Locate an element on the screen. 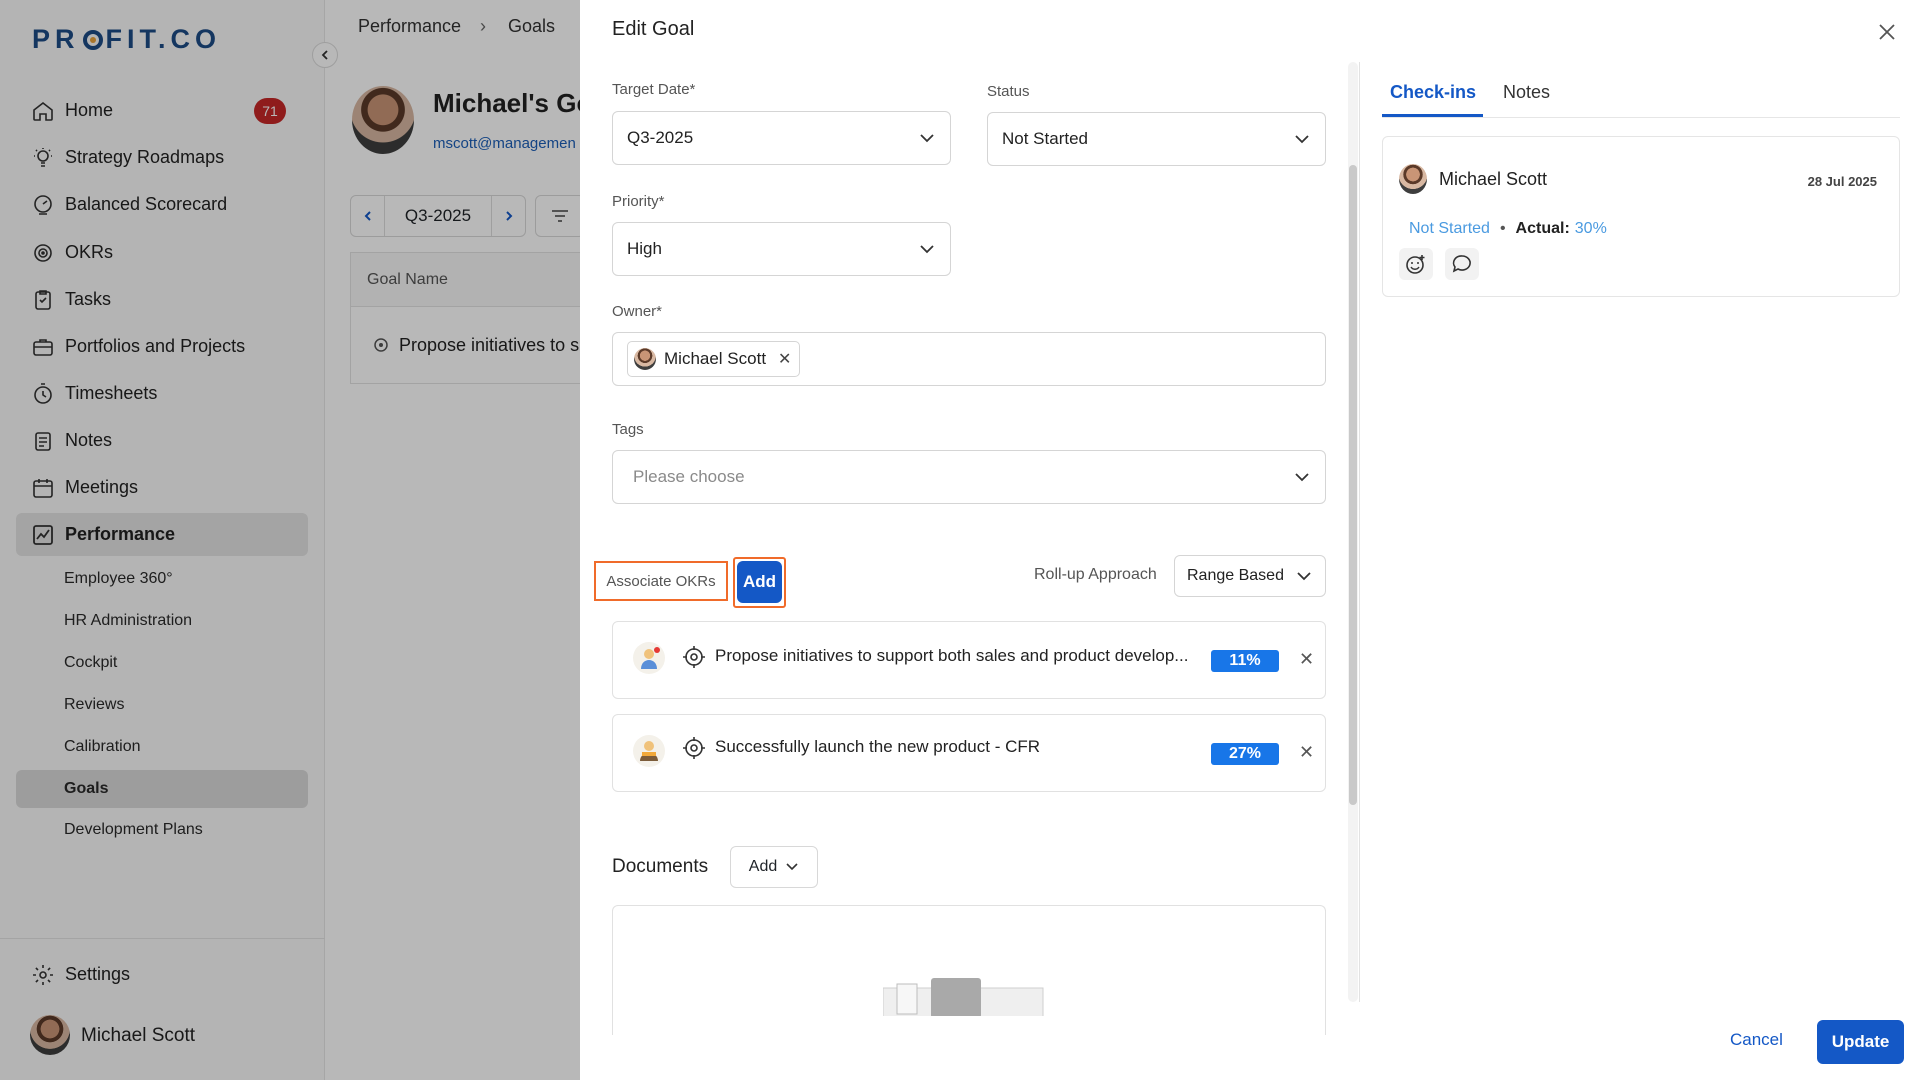  react-button is located at coordinates (1416, 264).